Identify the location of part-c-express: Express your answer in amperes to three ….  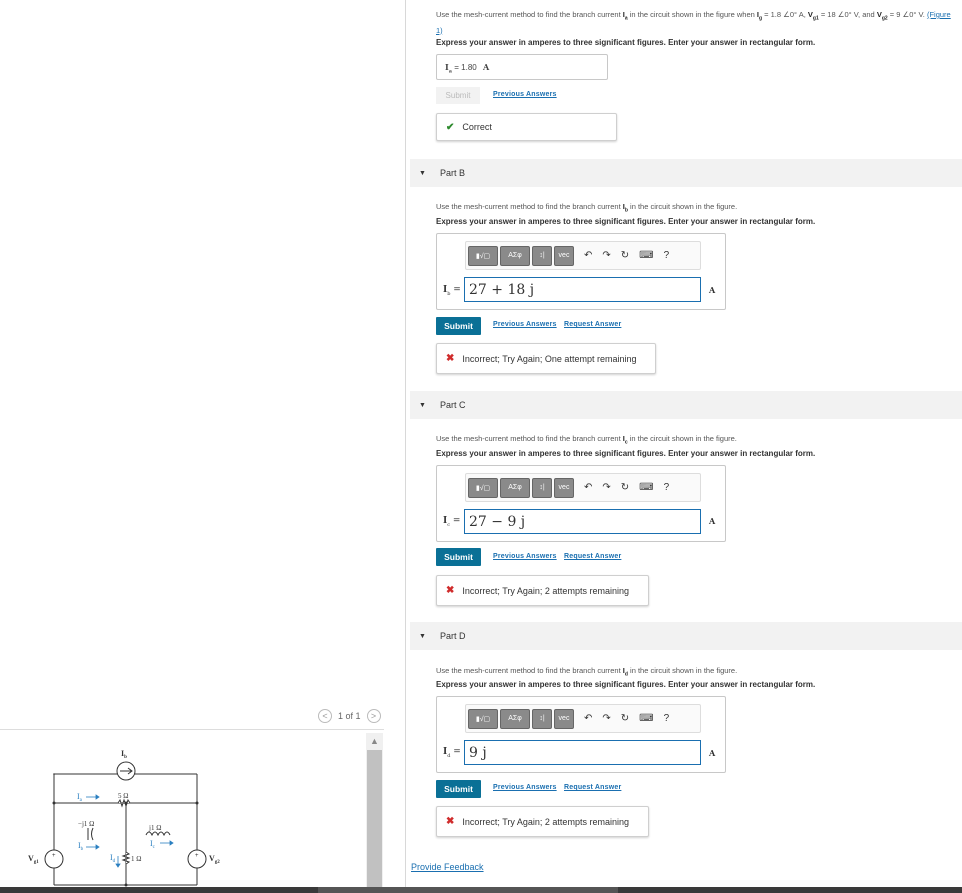
(626, 453).